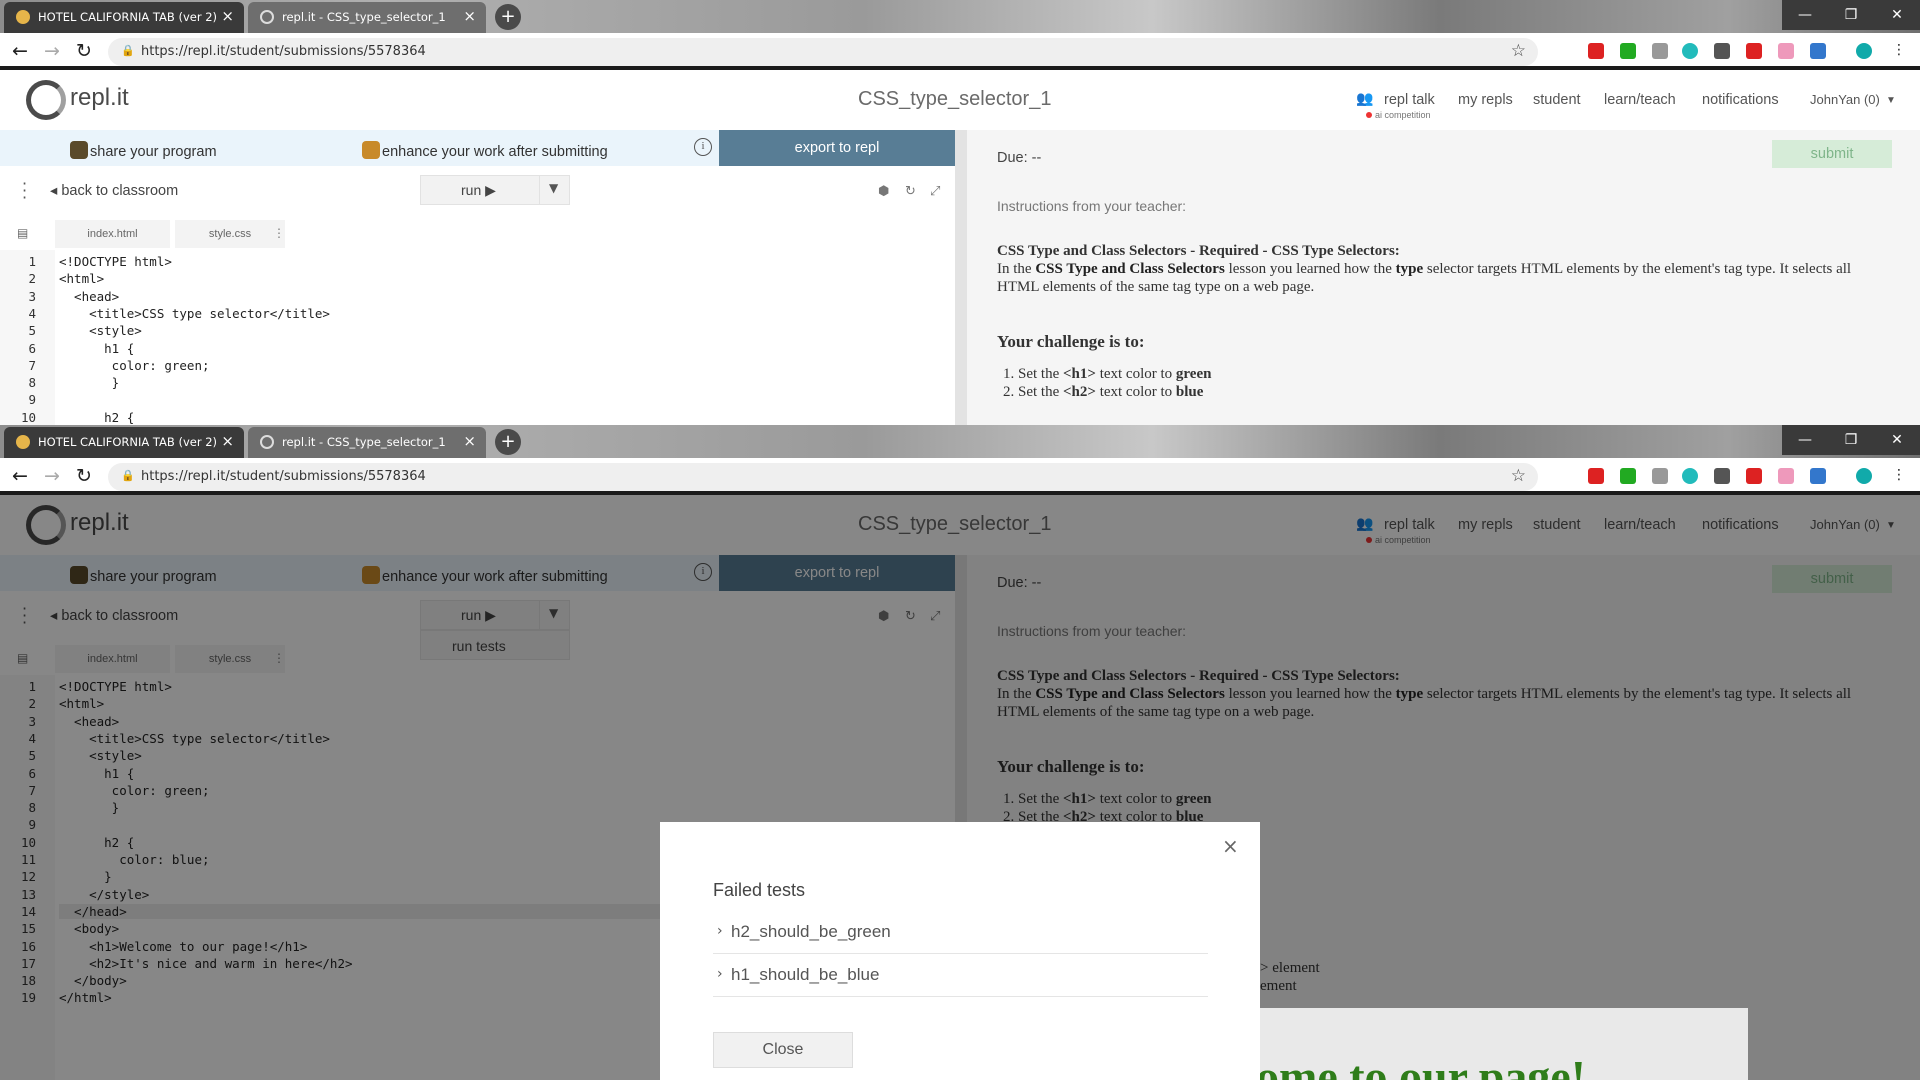 The width and height of the screenshot is (1920, 1080). What do you see at coordinates (1230, 846) in the screenshot?
I see `close-icon: ×` at bounding box center [1230, 846].